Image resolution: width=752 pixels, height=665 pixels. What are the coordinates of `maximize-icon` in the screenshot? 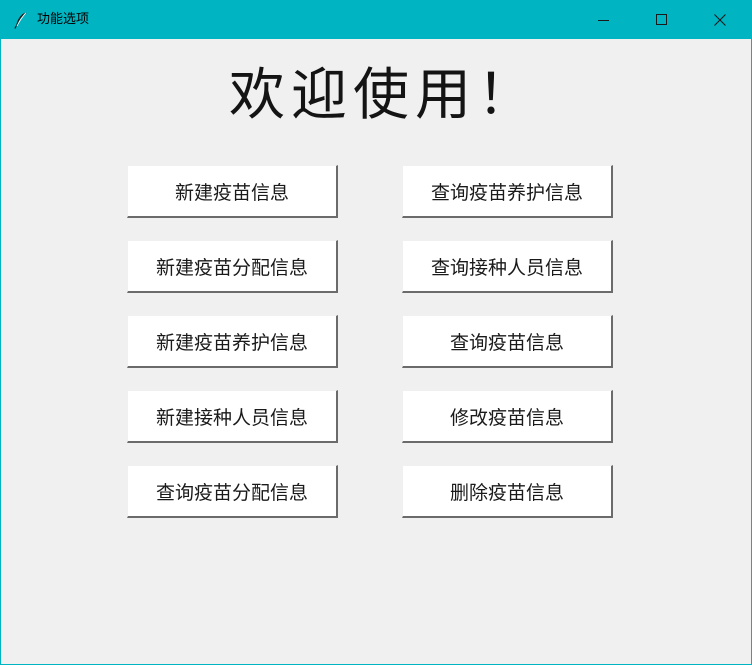 It's located at (661, 19).